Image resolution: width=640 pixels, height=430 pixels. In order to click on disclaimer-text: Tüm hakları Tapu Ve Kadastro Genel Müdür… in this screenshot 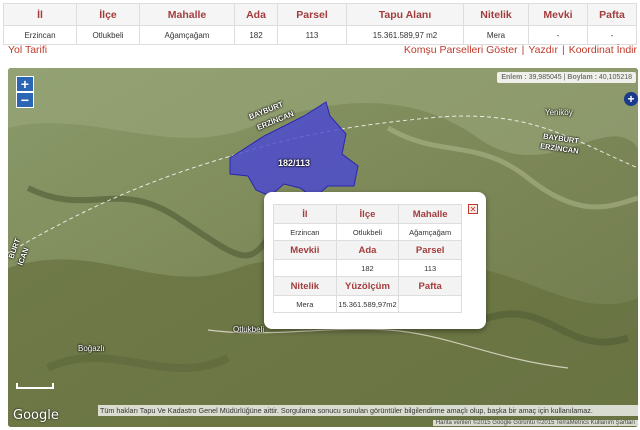, I will do `click(368, 410)`.